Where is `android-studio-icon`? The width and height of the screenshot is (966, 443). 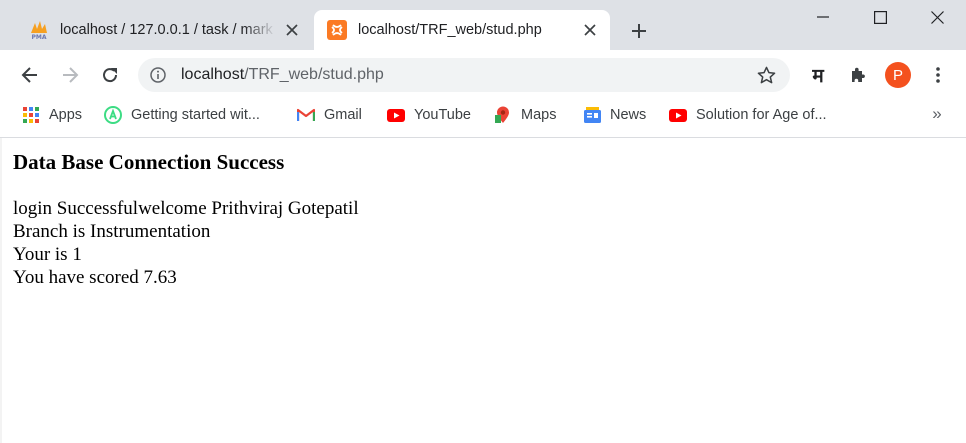 android-studio-icon is located at coordinates (113, 115).